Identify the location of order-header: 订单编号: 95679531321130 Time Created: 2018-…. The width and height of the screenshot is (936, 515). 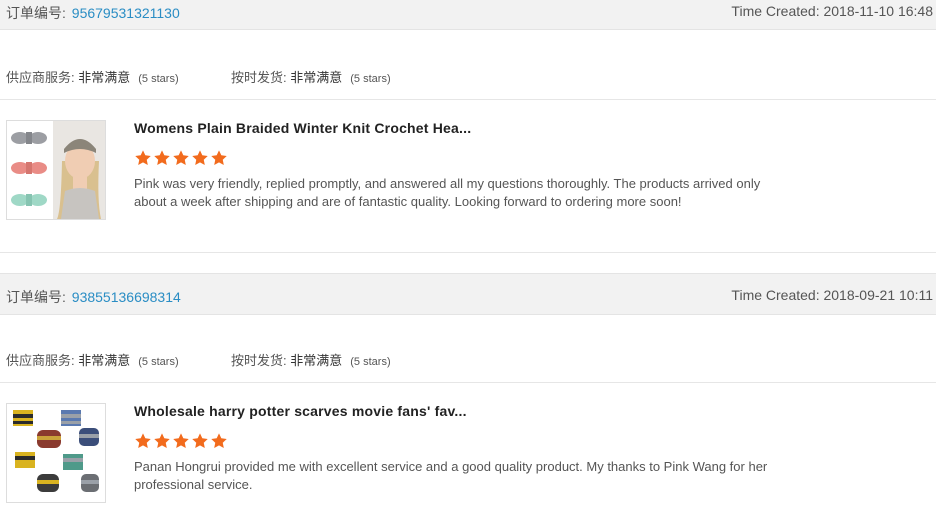
(468, 15).